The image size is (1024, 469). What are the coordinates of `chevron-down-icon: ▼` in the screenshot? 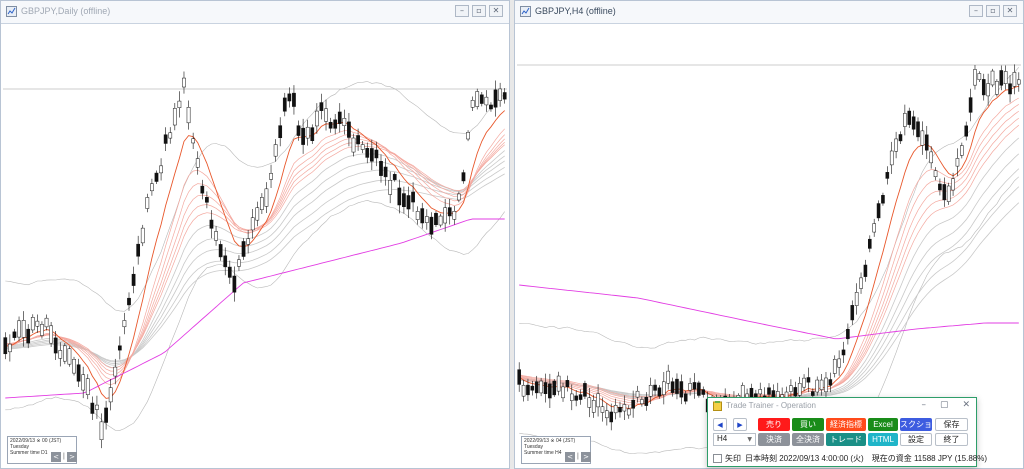 It's located at (749, 439).